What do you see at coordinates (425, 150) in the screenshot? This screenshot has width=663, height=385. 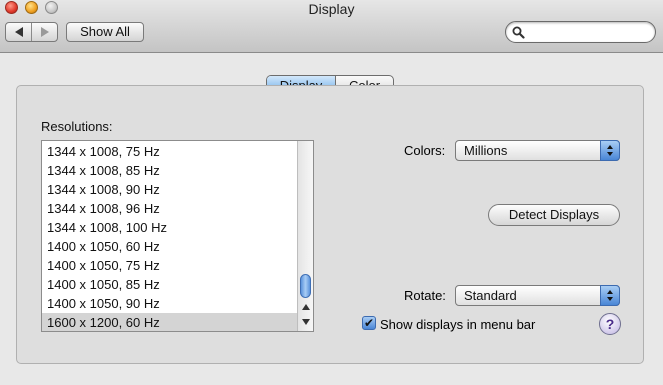 I see `colors-label: Colors:` at bounding box center [425, 150].